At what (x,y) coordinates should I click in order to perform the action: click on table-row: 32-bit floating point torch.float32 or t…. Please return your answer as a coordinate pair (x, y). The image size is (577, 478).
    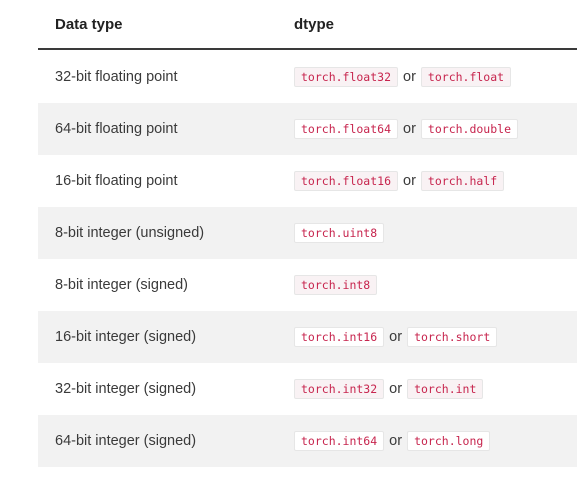
    Looking at the image, I should click on (307, 76).